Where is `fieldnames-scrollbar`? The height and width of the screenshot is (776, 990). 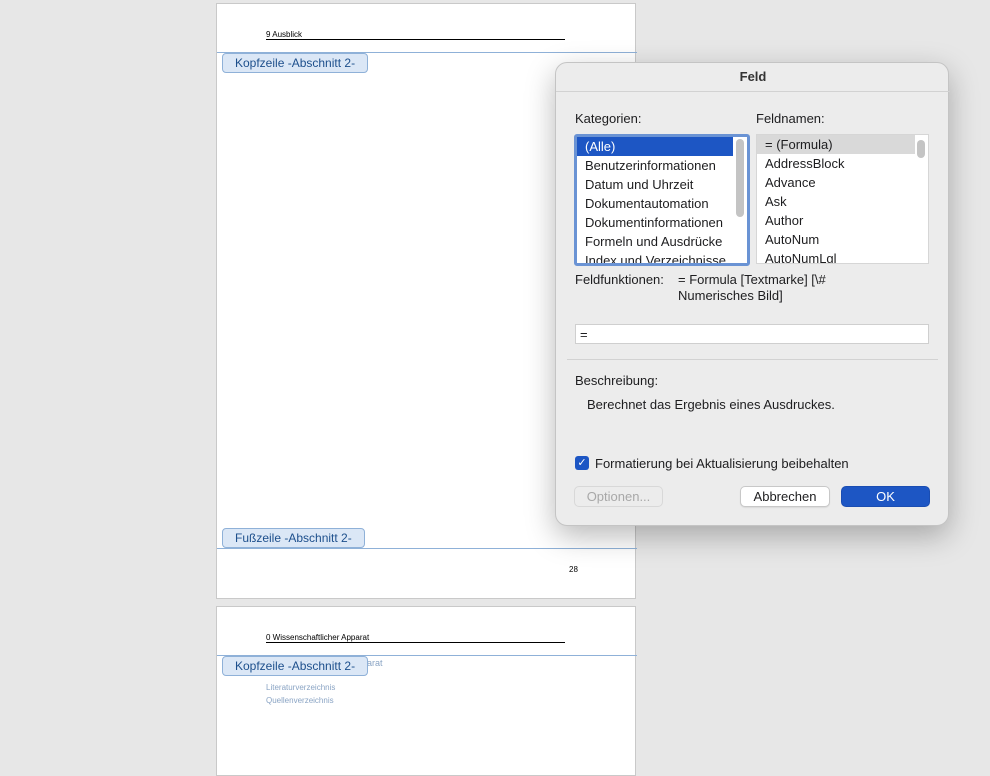 fieldnames-scrollbar is located at coordinates (921, 199).